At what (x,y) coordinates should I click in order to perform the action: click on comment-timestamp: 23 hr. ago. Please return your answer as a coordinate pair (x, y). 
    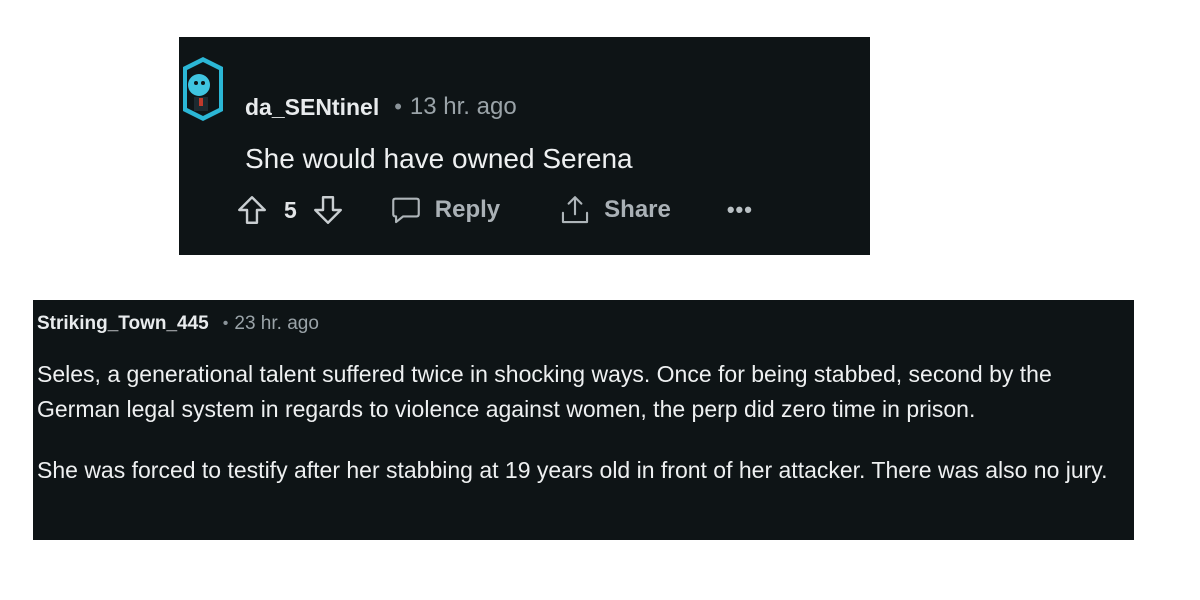
    Looking at the image, I should click on (276, 324).